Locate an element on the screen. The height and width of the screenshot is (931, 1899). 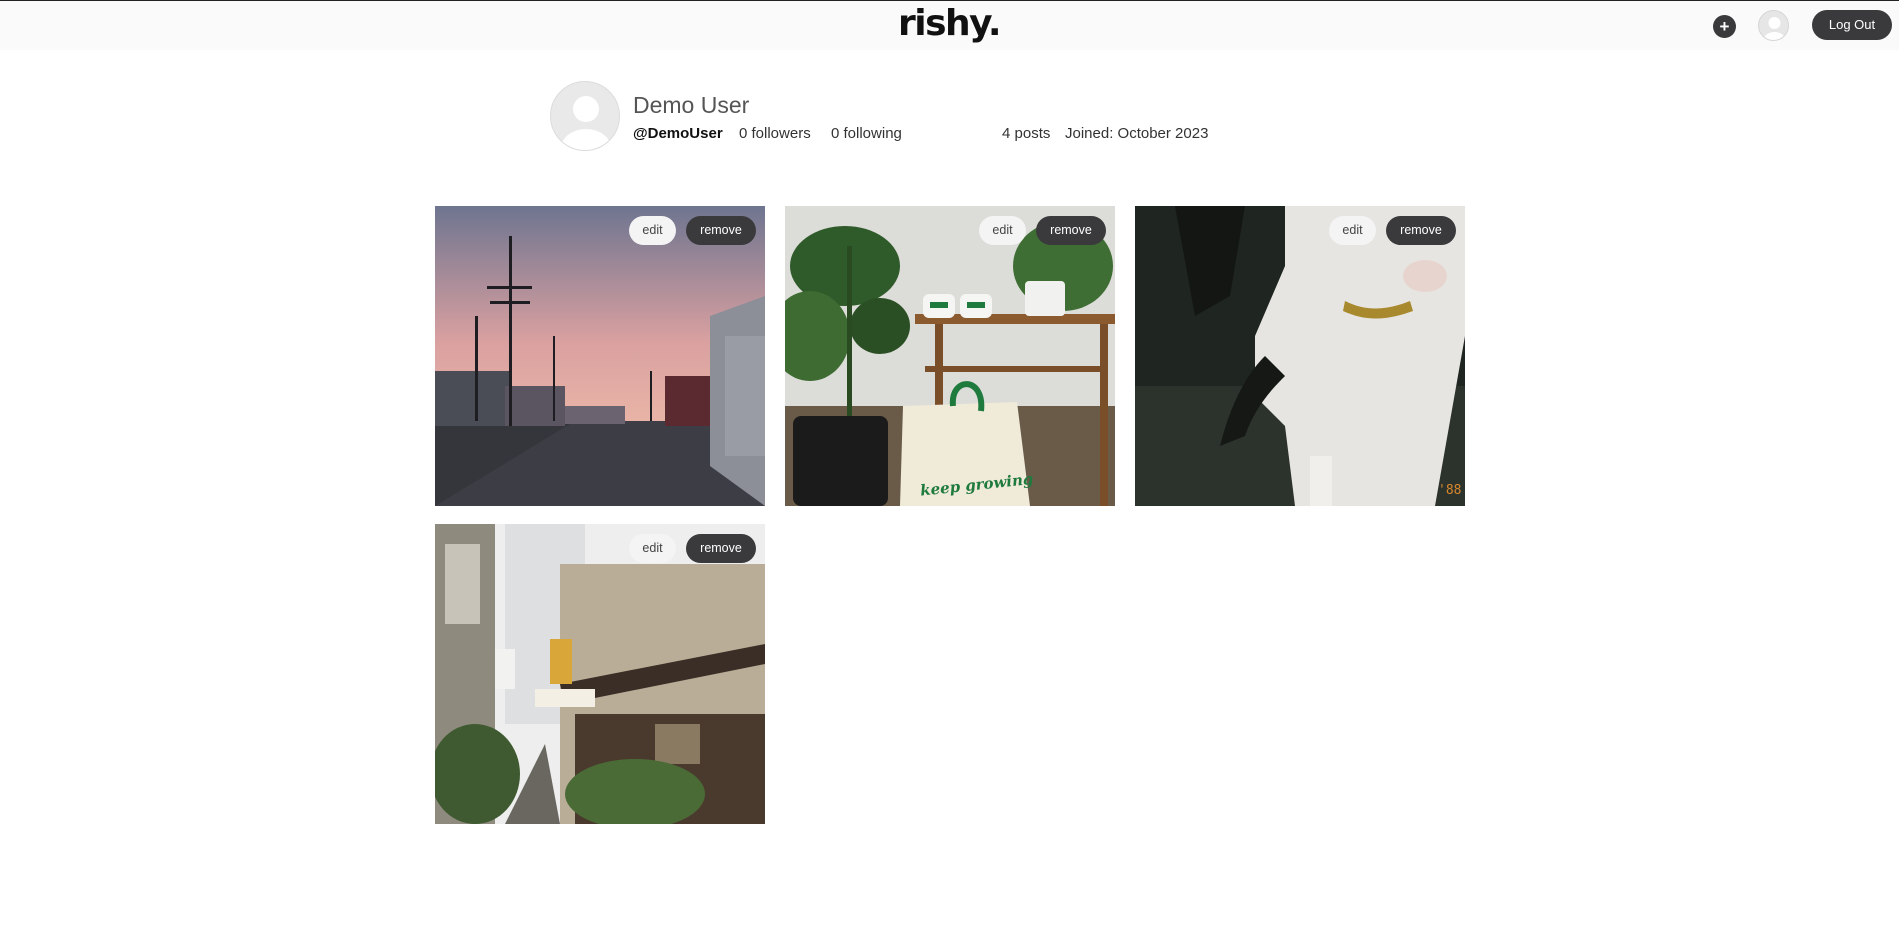
profile-name: Demo User is located at coordinates (691, 105).